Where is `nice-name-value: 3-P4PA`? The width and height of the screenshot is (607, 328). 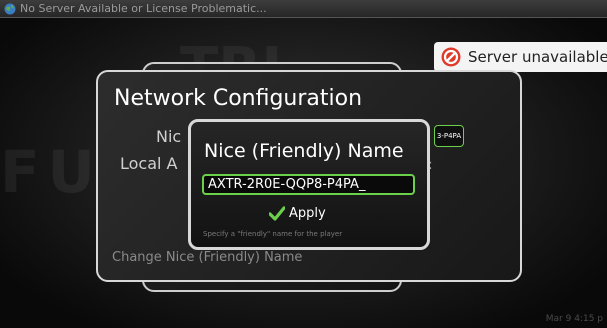
nice-name-value: 3-P4PA is located at coordinates (449, 136).